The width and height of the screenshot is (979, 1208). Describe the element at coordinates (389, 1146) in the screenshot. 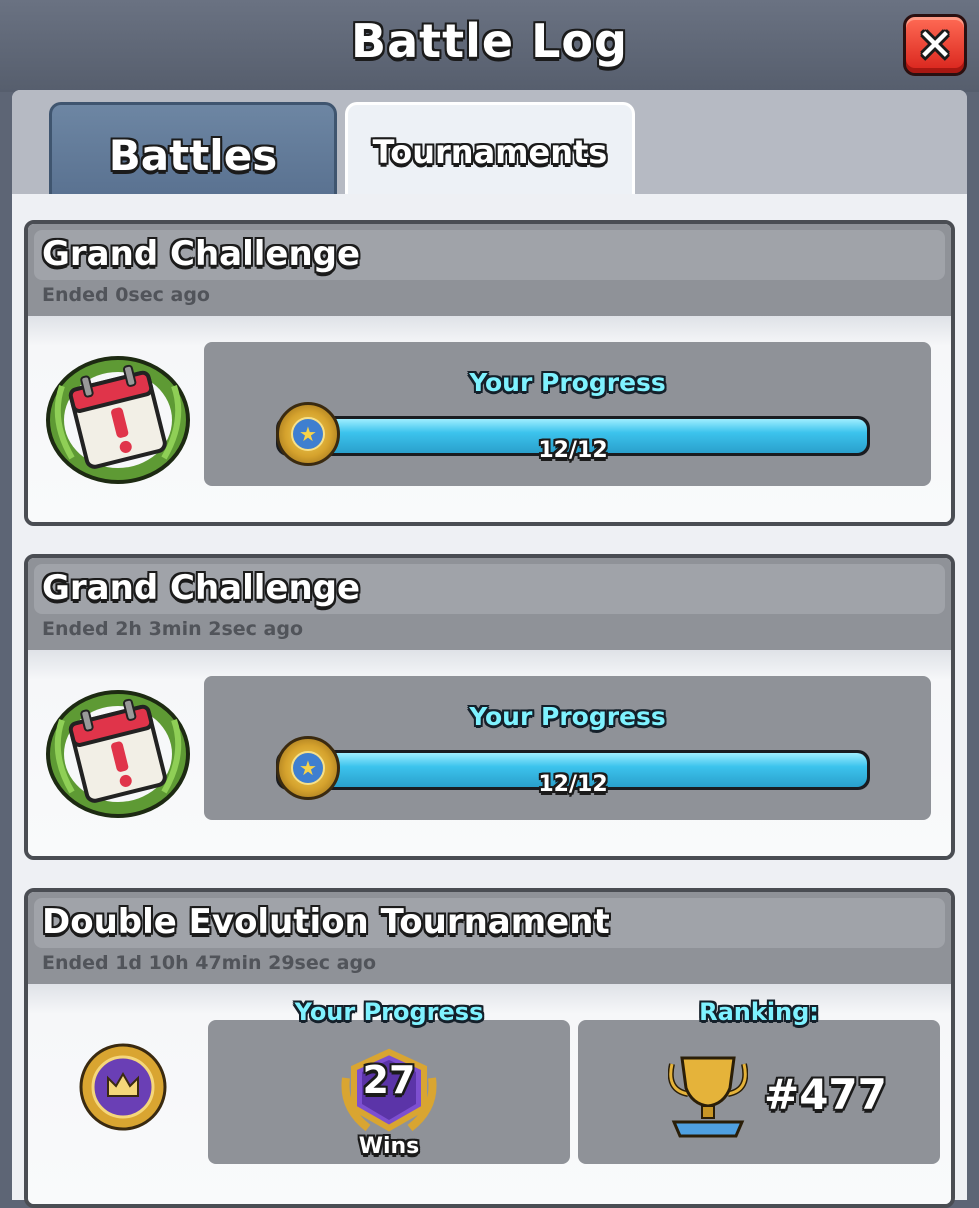

I see `wins-label: Wins` at that location.